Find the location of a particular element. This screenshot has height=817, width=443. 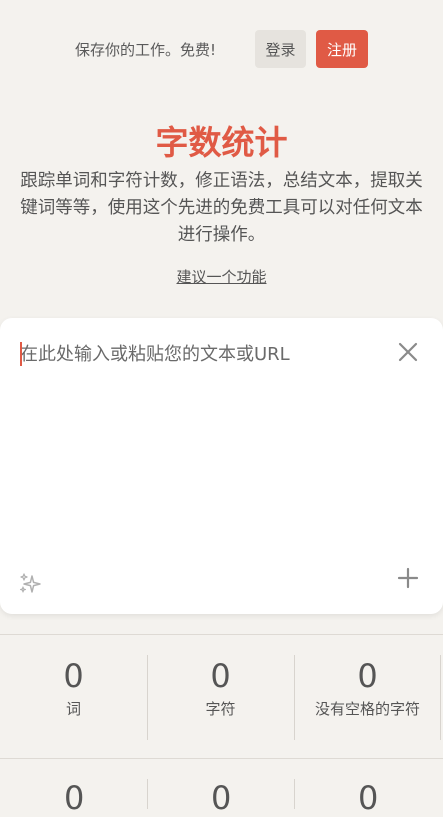

stat-words: 0 词 is located at coordinates (73, 697).